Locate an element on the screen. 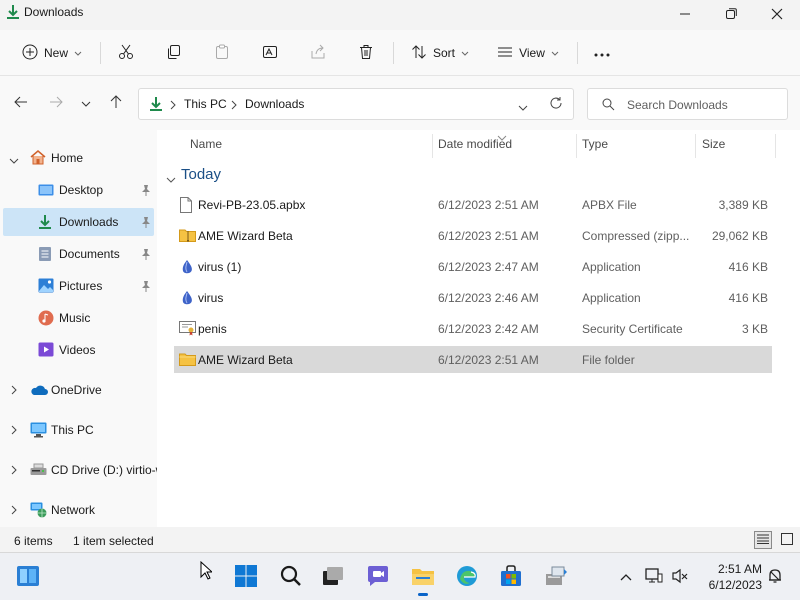 The width and height of the screenshot is (800, 600). search-input: Search Downloads is located at coordinates (687, 104).